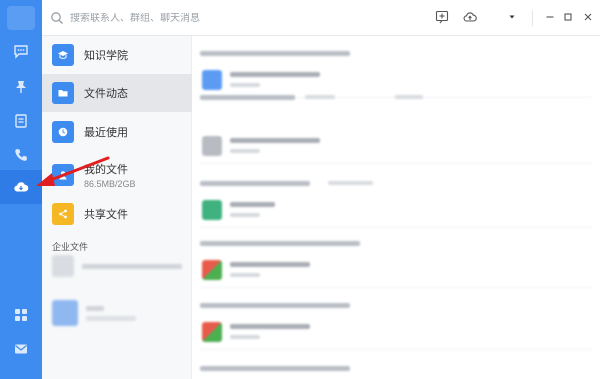 The width and height of the screenshot is (600, 379). What do you see at coordinates (21, 155) in the screenshot?
I see `phone-icon` at bounding box center [21, 155].